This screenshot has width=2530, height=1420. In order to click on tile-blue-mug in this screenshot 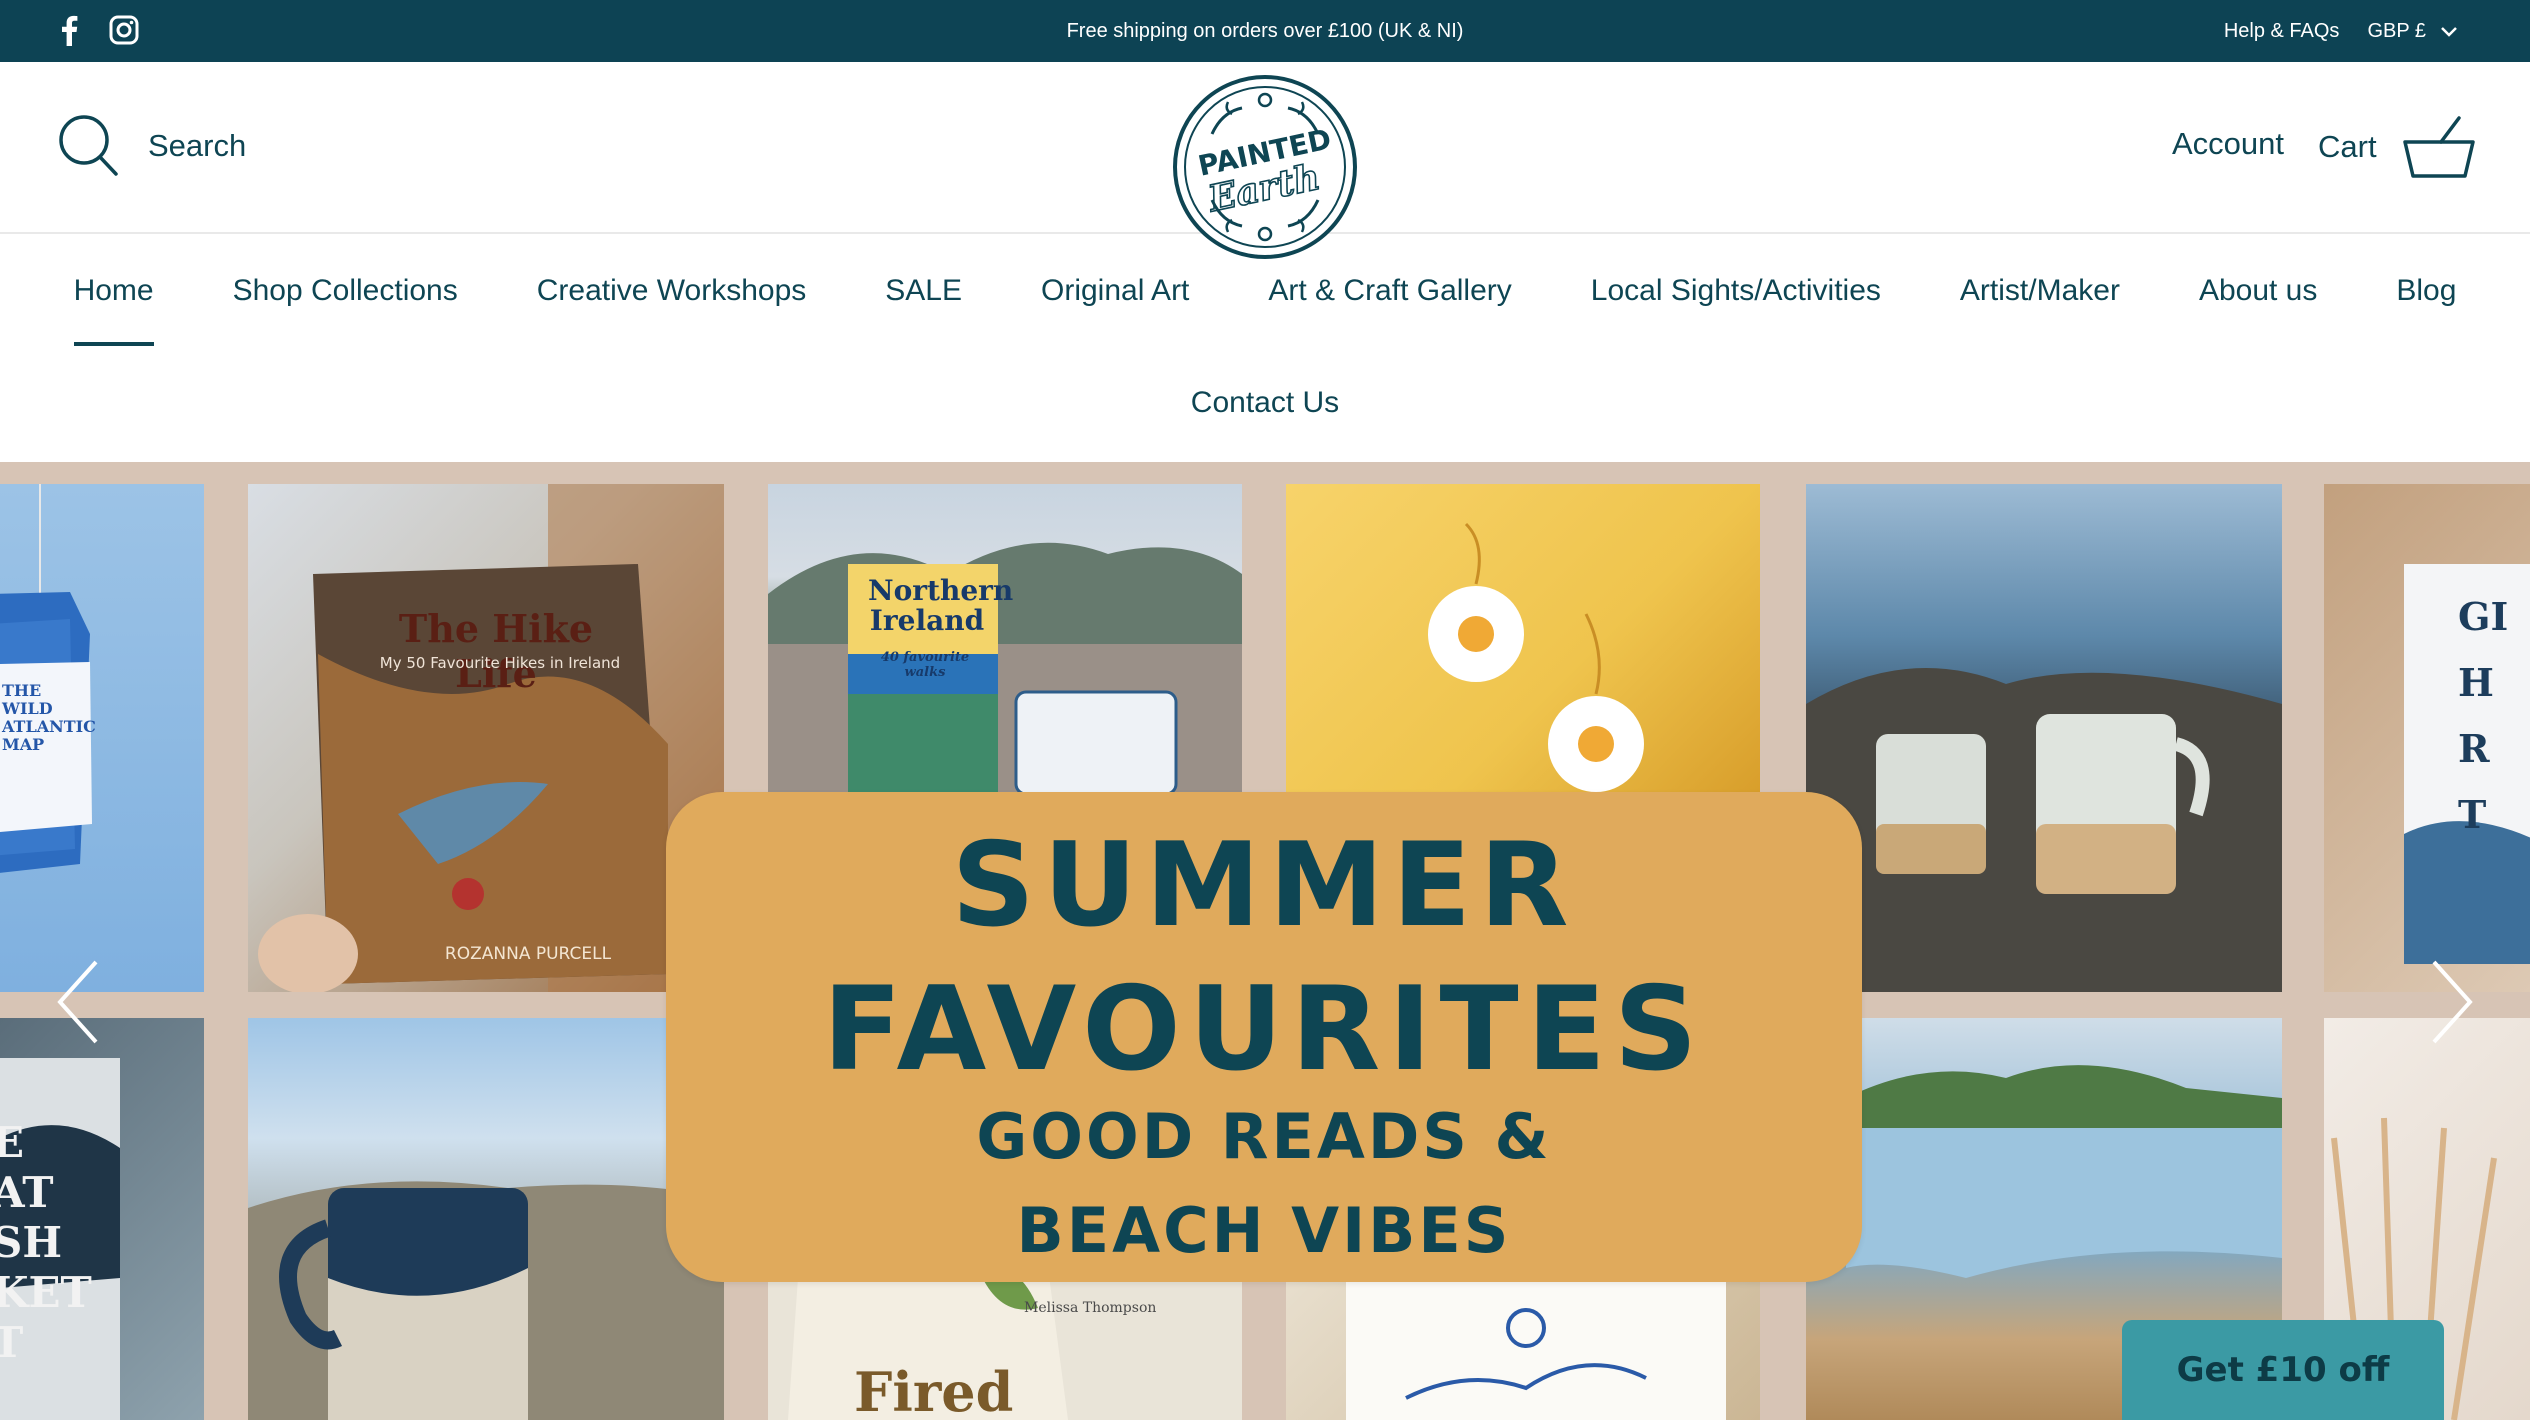, I will do `click(486, 1219)`.